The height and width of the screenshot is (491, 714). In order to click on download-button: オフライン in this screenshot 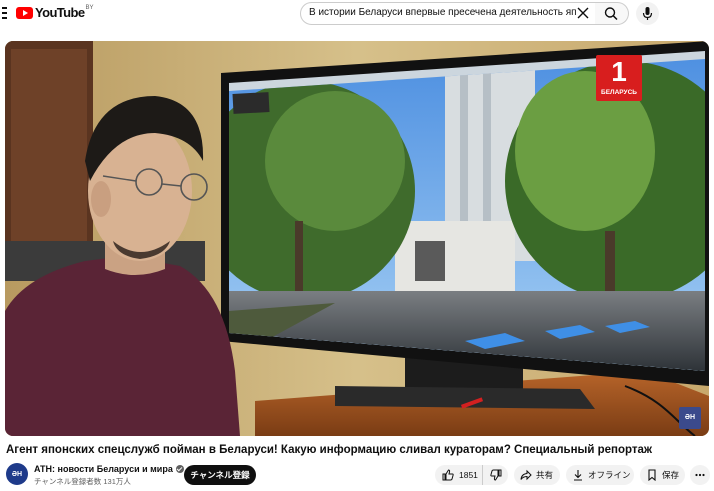, I will do `click(600, 475)`.